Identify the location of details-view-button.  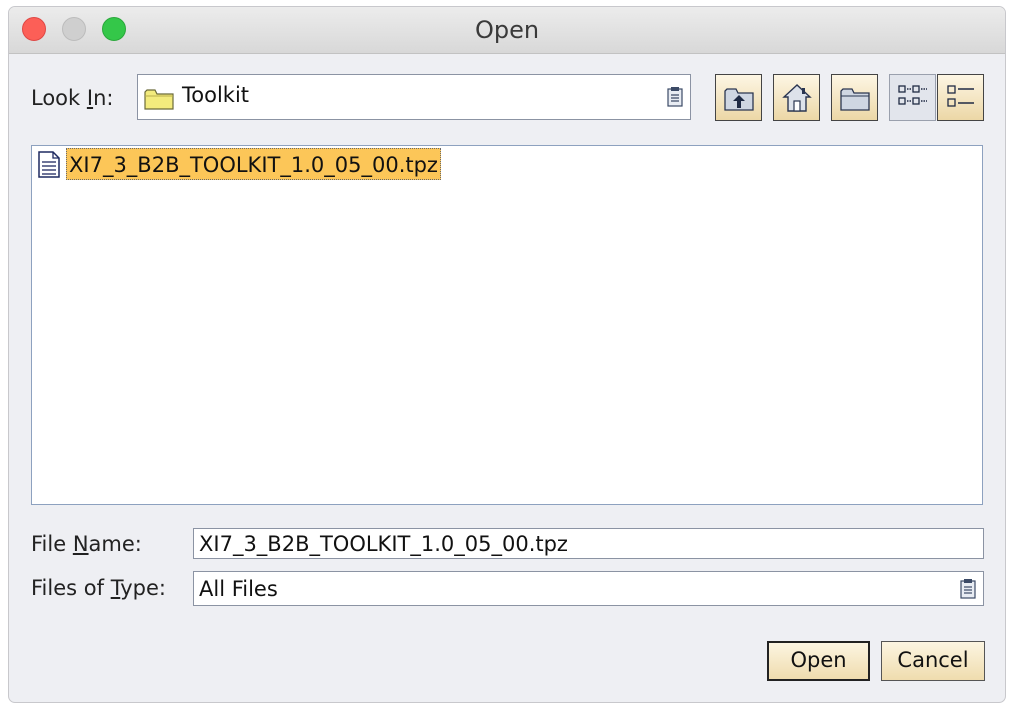
(960, 97).